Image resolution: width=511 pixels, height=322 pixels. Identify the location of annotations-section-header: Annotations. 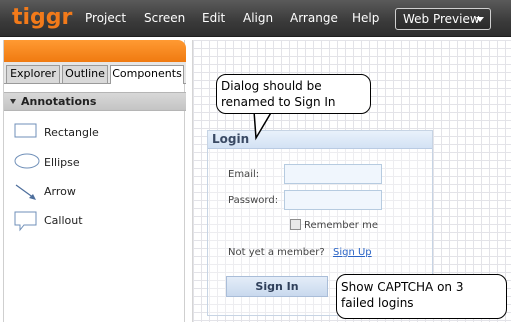
(95, 101).